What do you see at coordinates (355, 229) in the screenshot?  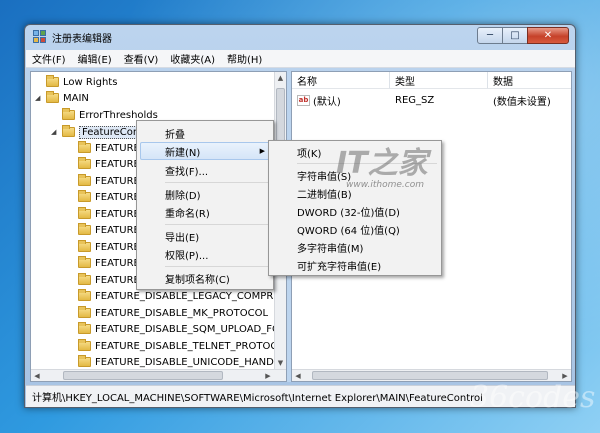 I see `submenu-item-qword-value: QWORD (64 位)值(Q)` at bounding box center [355, 229].